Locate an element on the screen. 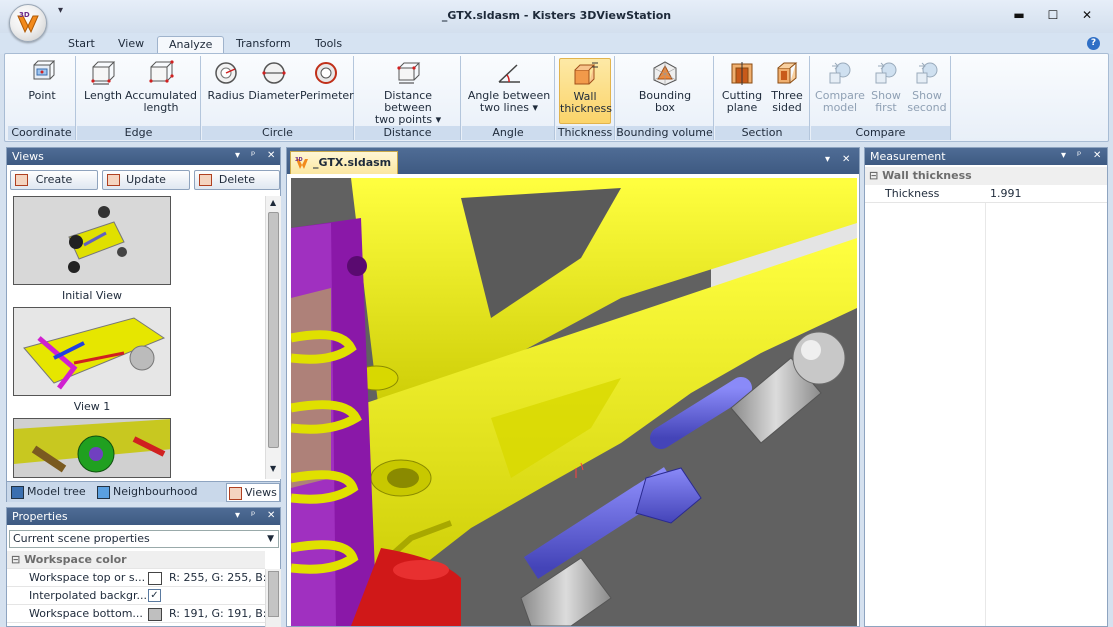  tab-analyze: Analyze is located at coordinates (191, 45).